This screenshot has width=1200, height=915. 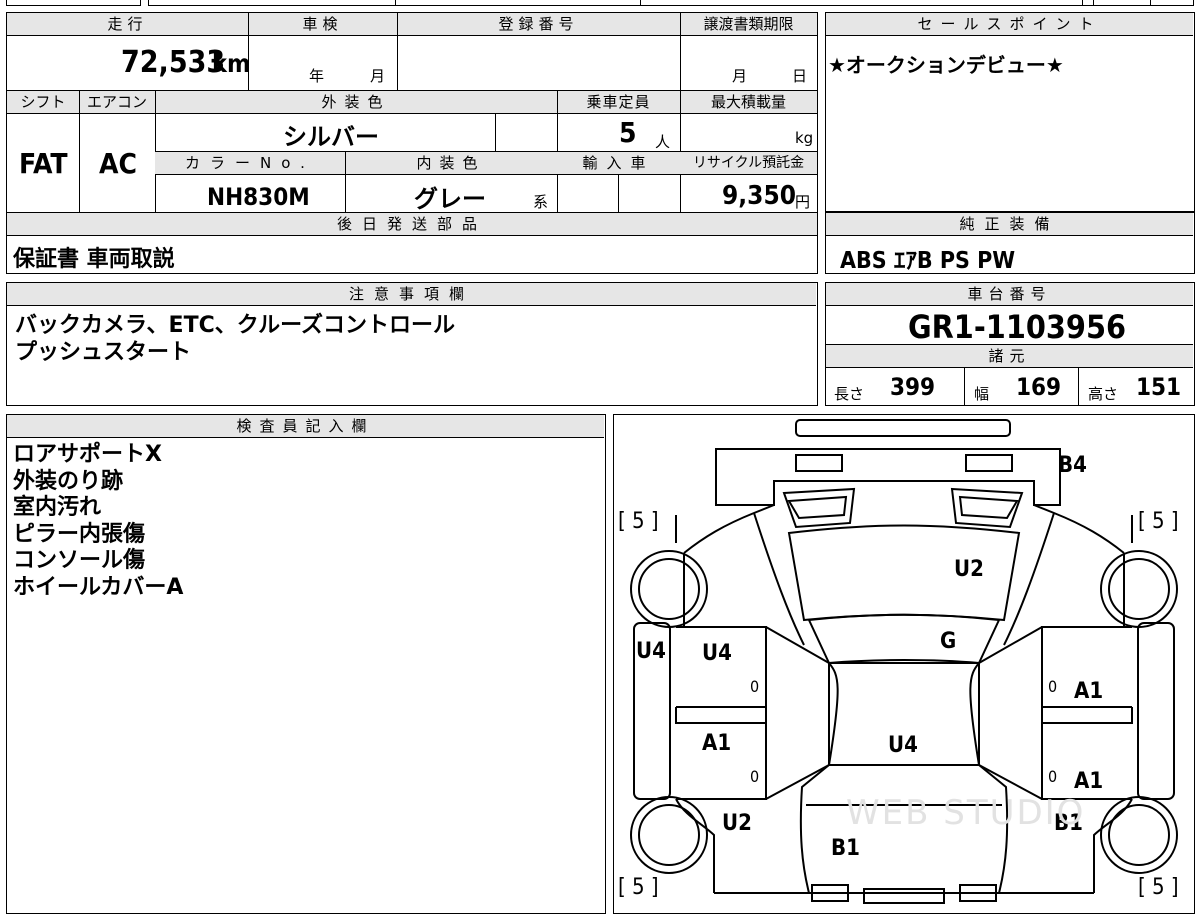 What do you see at coordinates (117, 102) in the screenshot?
I see `aircon-header: エアコン` at bounding box center [117, 102].